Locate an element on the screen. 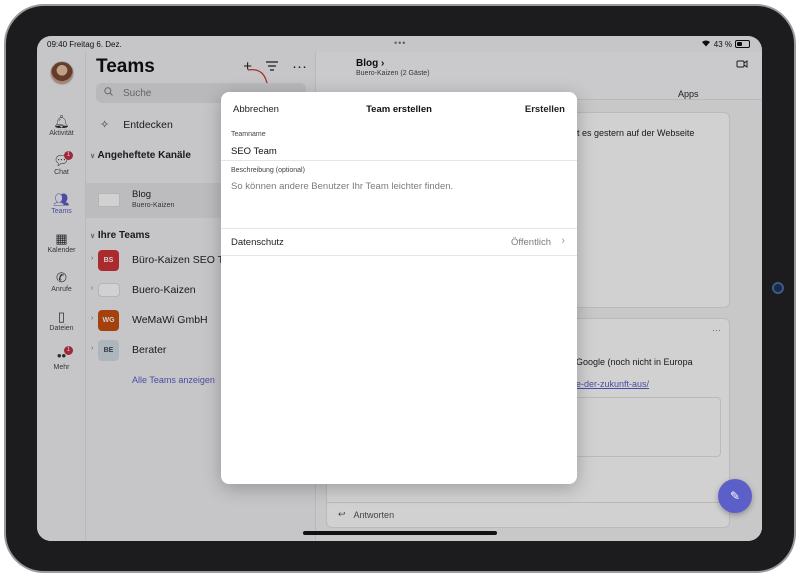  team-name-label: Teamname is located at coordinates (248, 134).